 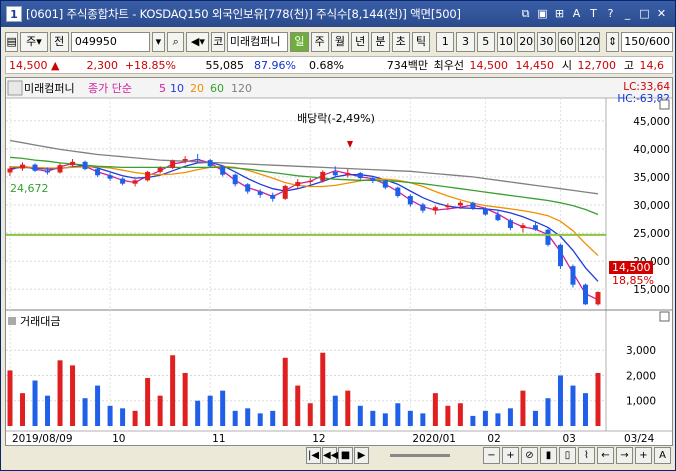 What do you see at coordinates (225, 65) in the screenshot?
I see `quote-volume: 55,085` at bounding box center [225, 65].